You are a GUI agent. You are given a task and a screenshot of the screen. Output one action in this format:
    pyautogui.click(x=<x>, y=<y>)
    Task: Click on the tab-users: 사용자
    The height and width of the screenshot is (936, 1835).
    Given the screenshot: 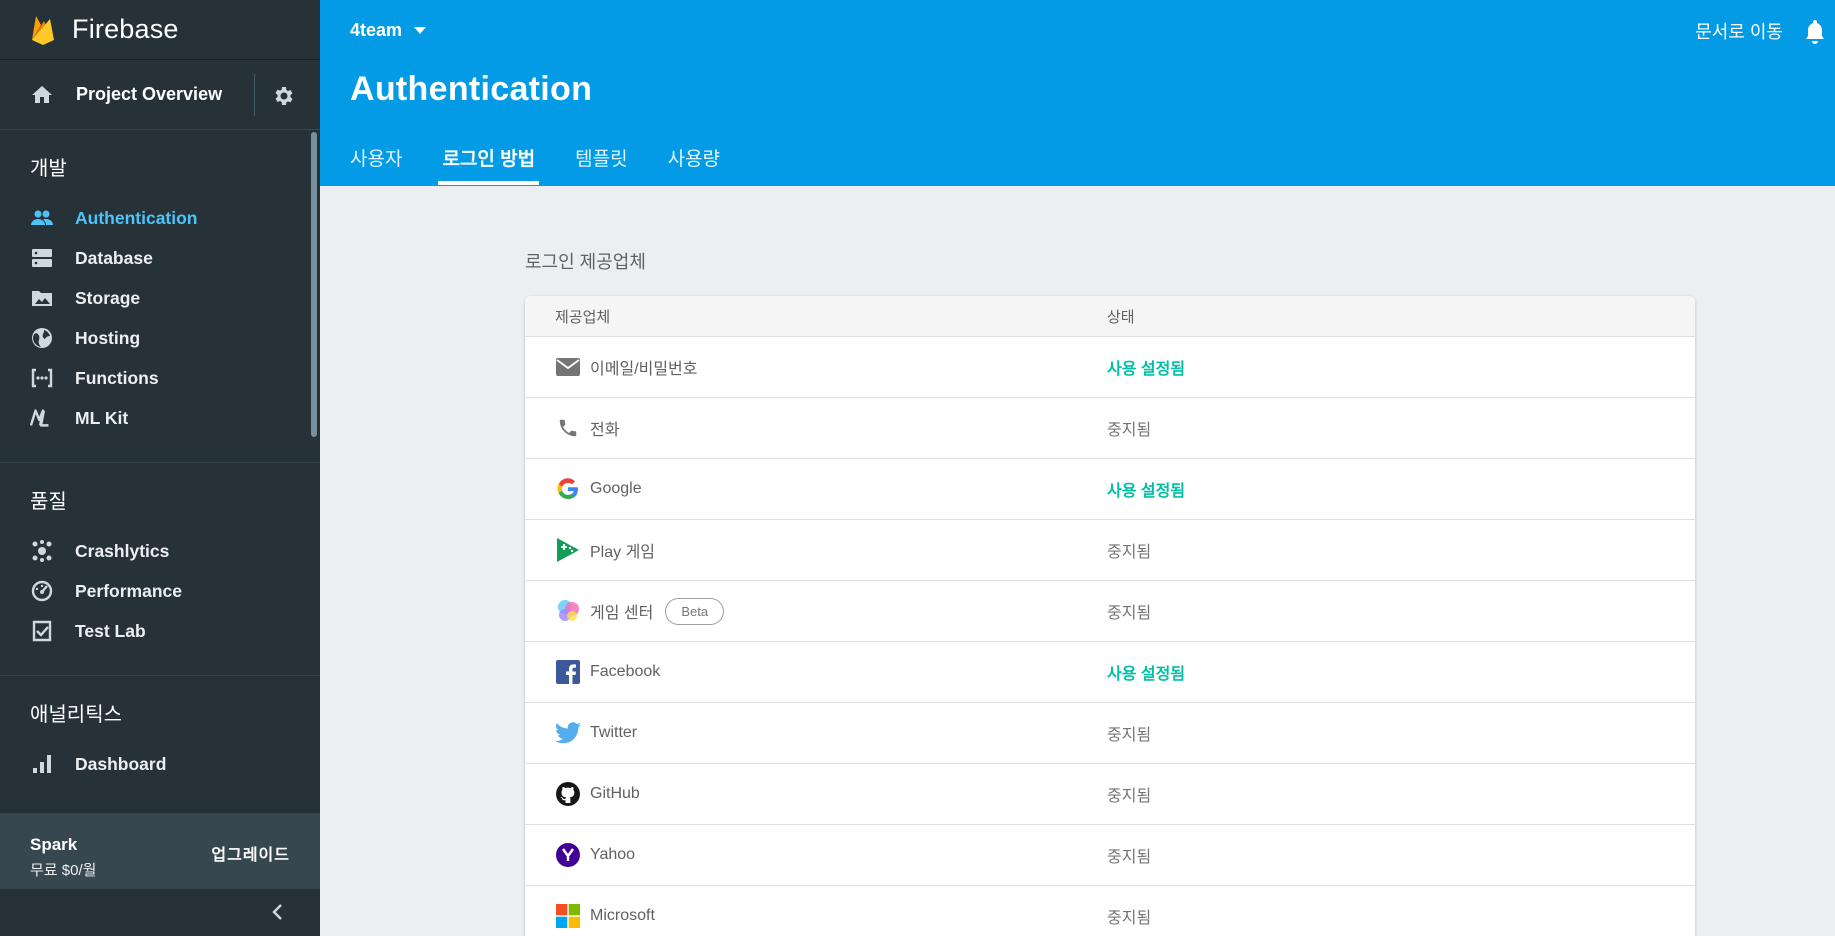 What is the action you would take?
    pyautogui.click(x=376, y=163)
    